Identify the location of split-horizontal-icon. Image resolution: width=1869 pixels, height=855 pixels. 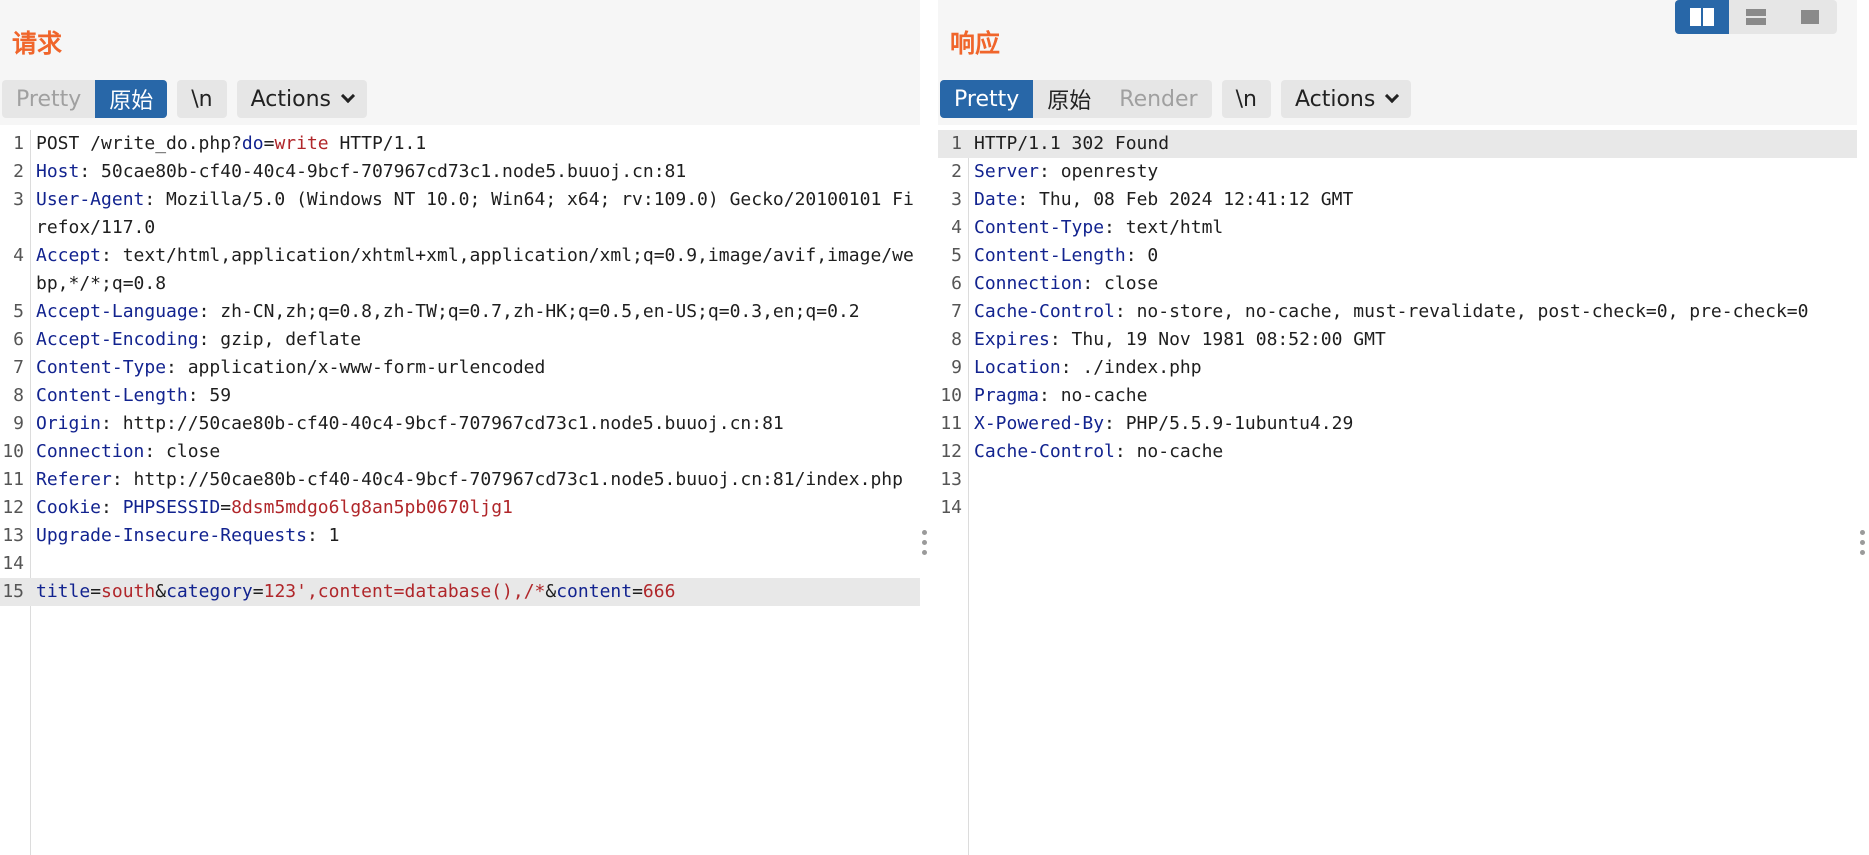
(1702, 17).